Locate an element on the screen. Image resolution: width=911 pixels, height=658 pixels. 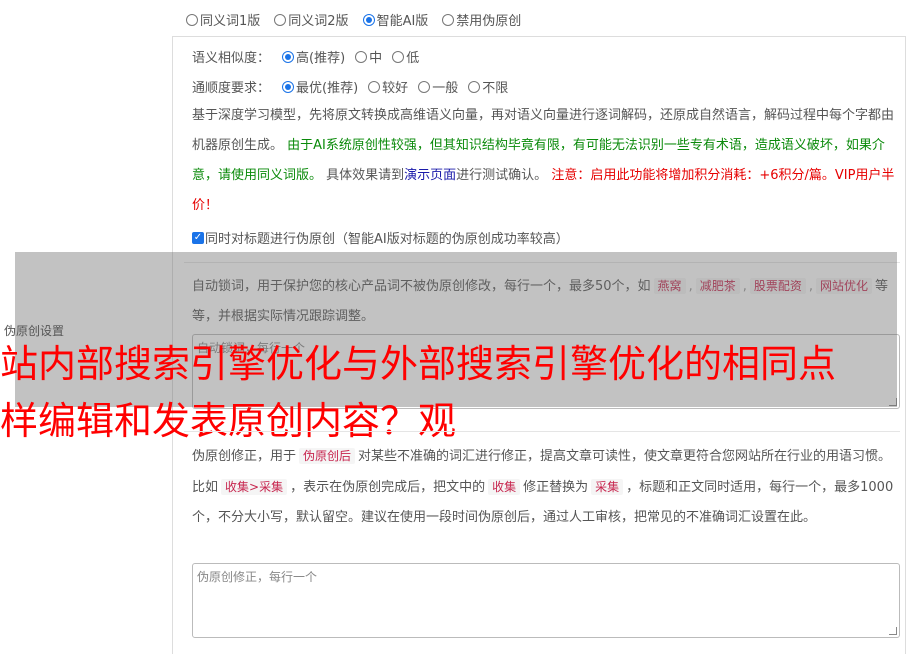
correction-textarea: 伪原创修正，每行一个 is located at coordinates (546, 600).